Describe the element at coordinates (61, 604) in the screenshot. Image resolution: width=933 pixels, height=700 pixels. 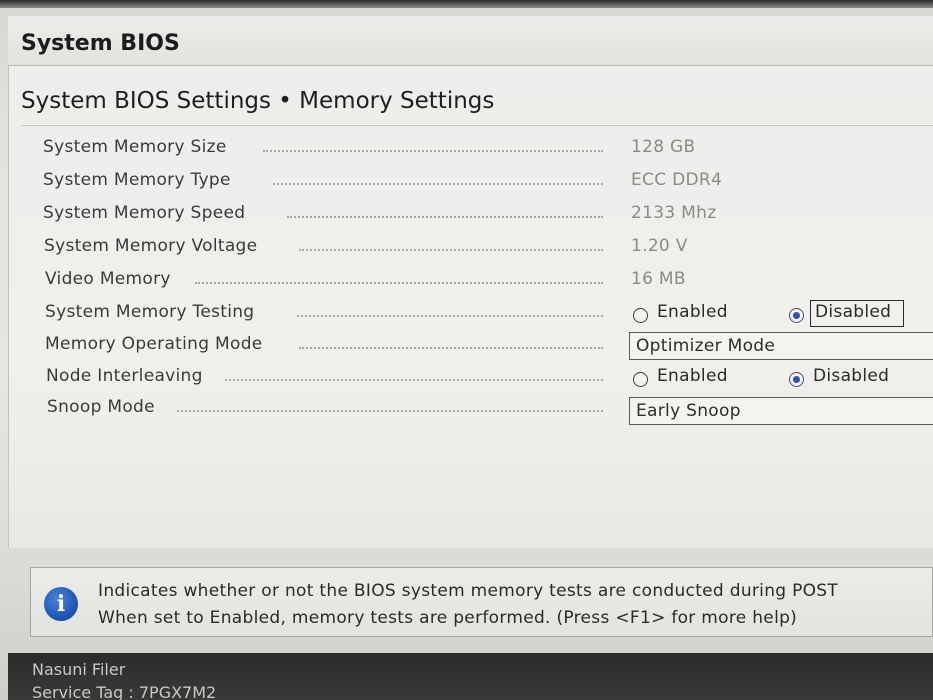
I see `info-icon: i` at that location.